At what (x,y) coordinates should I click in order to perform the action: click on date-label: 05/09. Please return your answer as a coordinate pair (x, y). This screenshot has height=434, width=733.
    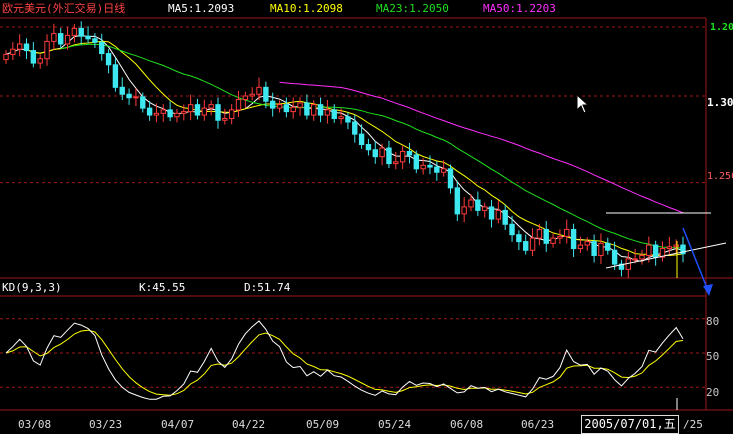
    Looking at the image, I should click on (323, 424).